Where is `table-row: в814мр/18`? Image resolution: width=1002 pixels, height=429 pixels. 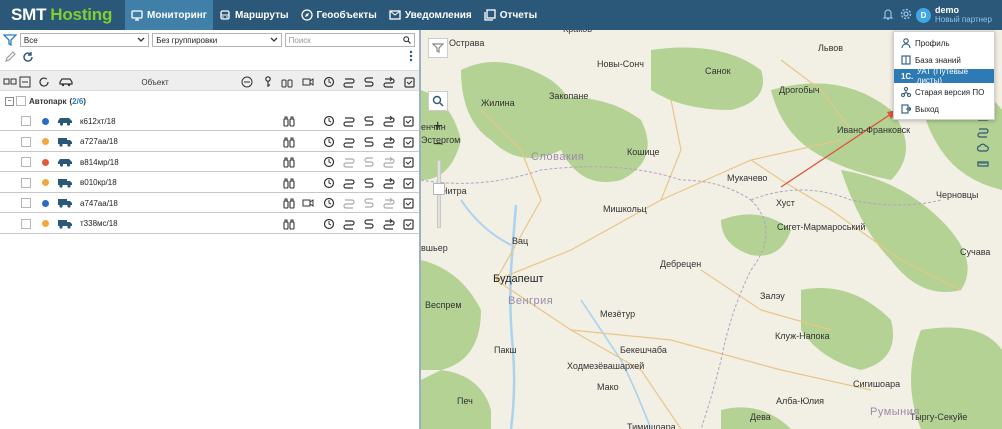 table-row: в814мр/18 is located at coordinates (209, 162).